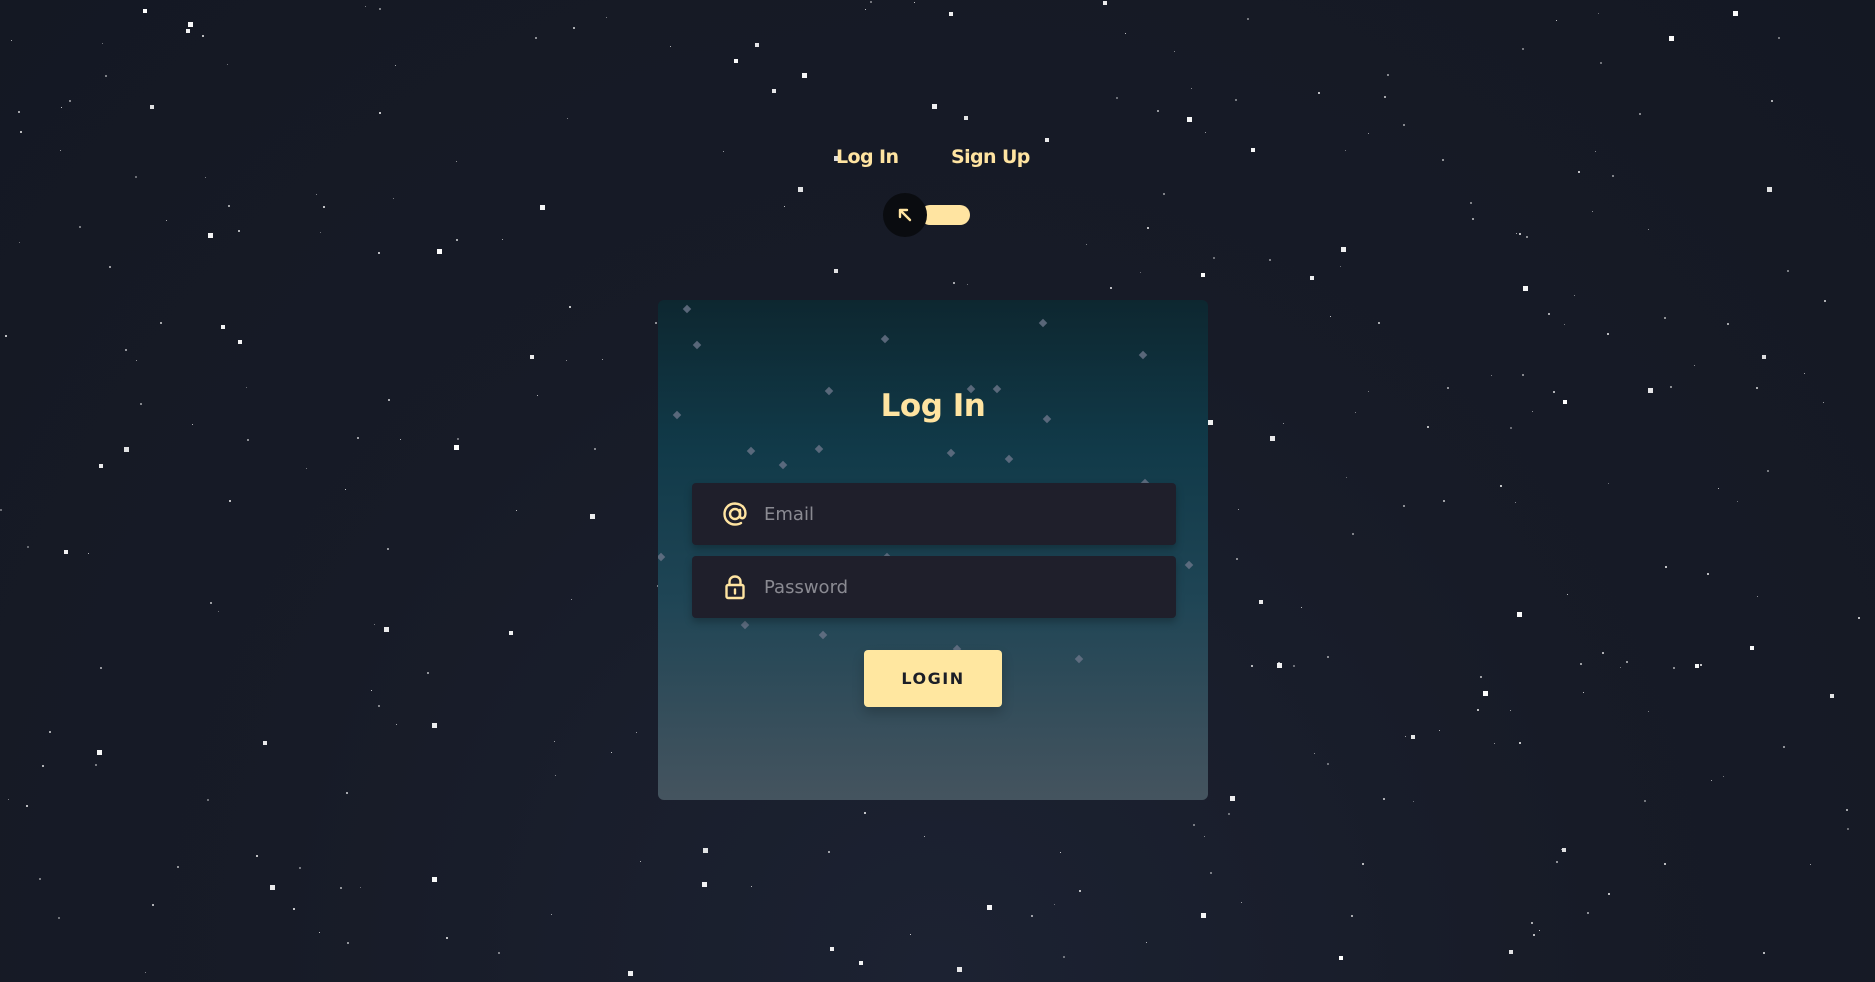 The height and width of the screenshot is (982, 1875). Describe the element at coordinates (867, 157) in the screenshot. I see `tab-login: Log In` at that location.